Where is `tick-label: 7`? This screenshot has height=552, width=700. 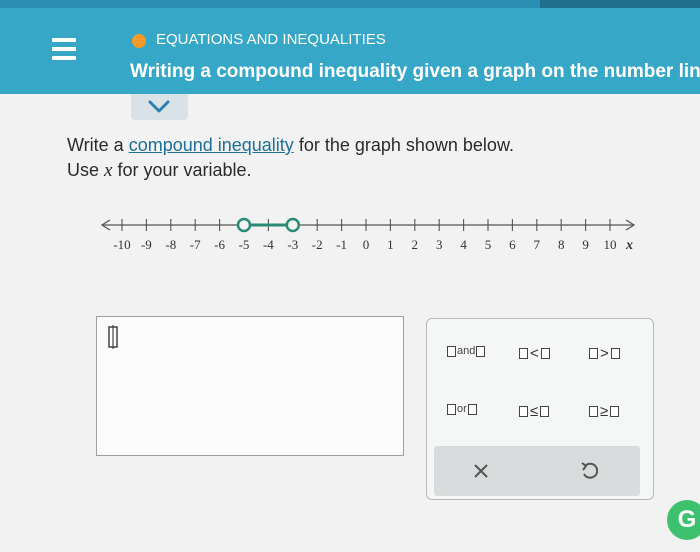 tick-label: 7 is located at coordinates (537, 244).